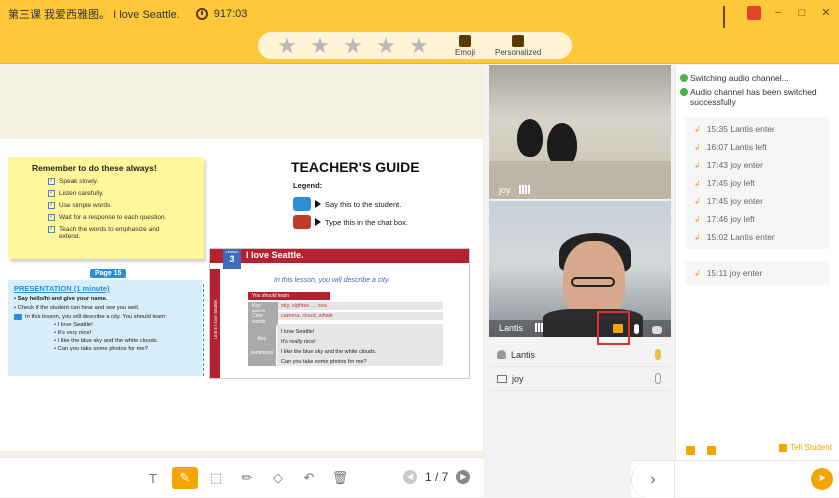 This screenshot has height=498, width=839. What do you see at coordinates (822, 479) in the screenshot?
I see `send-icon: ➤` at bounding box center [822, 479].